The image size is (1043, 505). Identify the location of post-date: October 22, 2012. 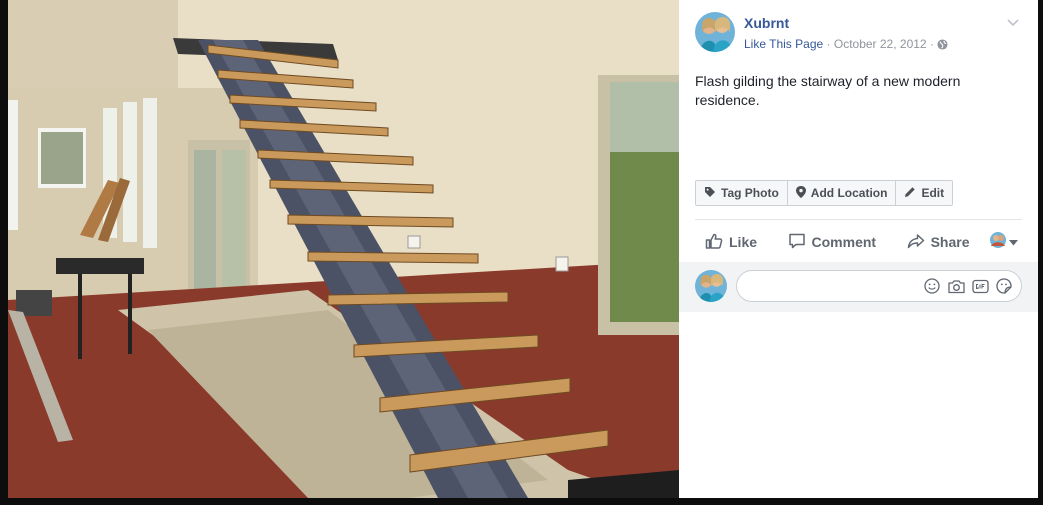
(880, 44).